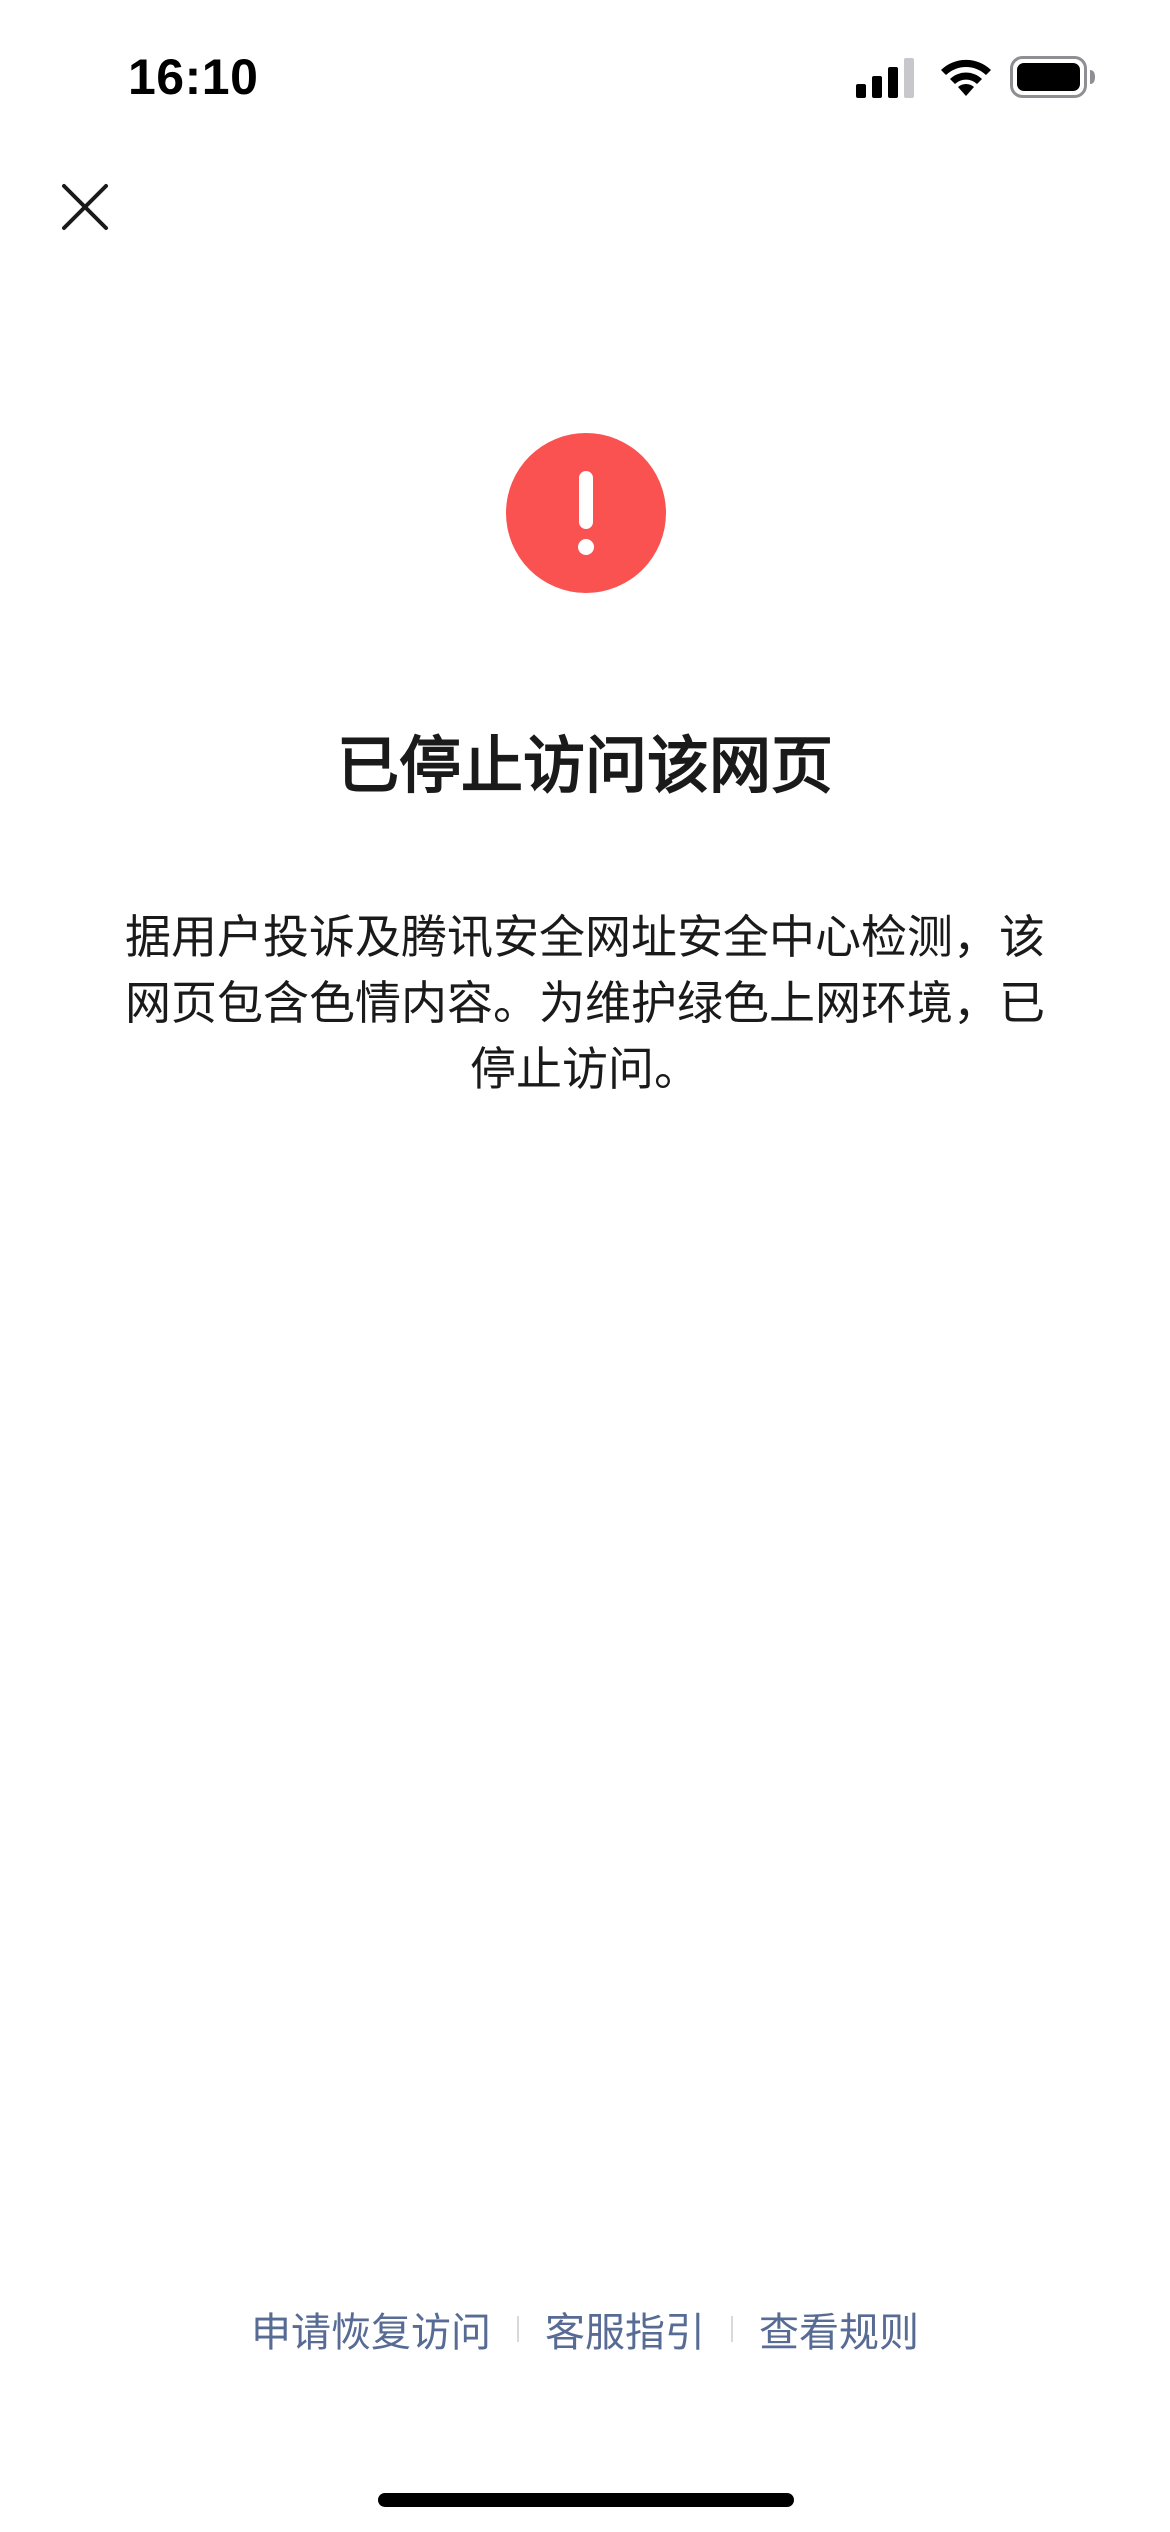 The width and height of the screenshot is (1170, 2532). What do you see at coordinates (839, 2329) in the screenshot?
I see `view-rules-link: 查看规则` at bounding box center [839, 2329].